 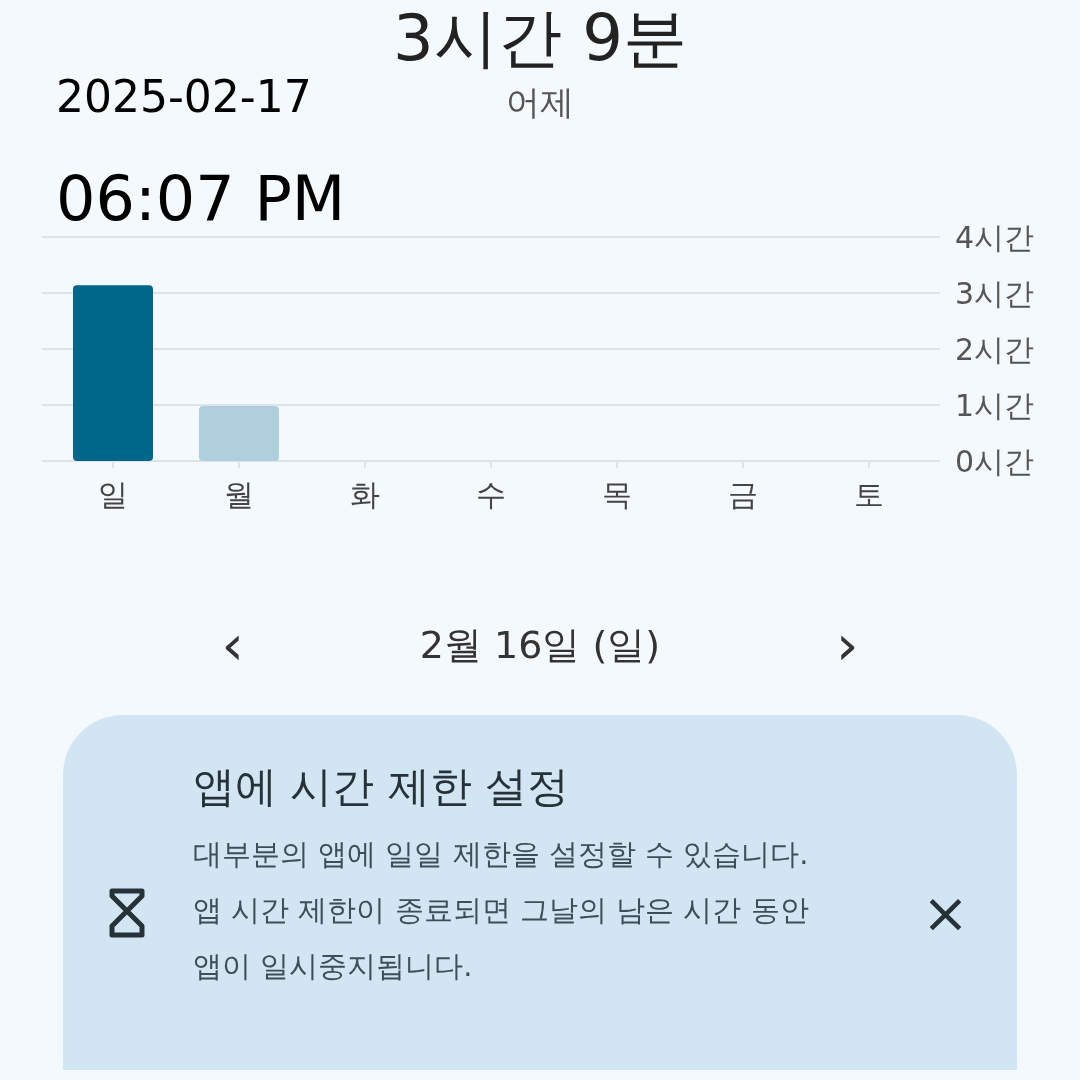 What do you see at coordinates (365, 494) in the screenshot?
I see `day-label: 화` at bounding box center [365, 494].